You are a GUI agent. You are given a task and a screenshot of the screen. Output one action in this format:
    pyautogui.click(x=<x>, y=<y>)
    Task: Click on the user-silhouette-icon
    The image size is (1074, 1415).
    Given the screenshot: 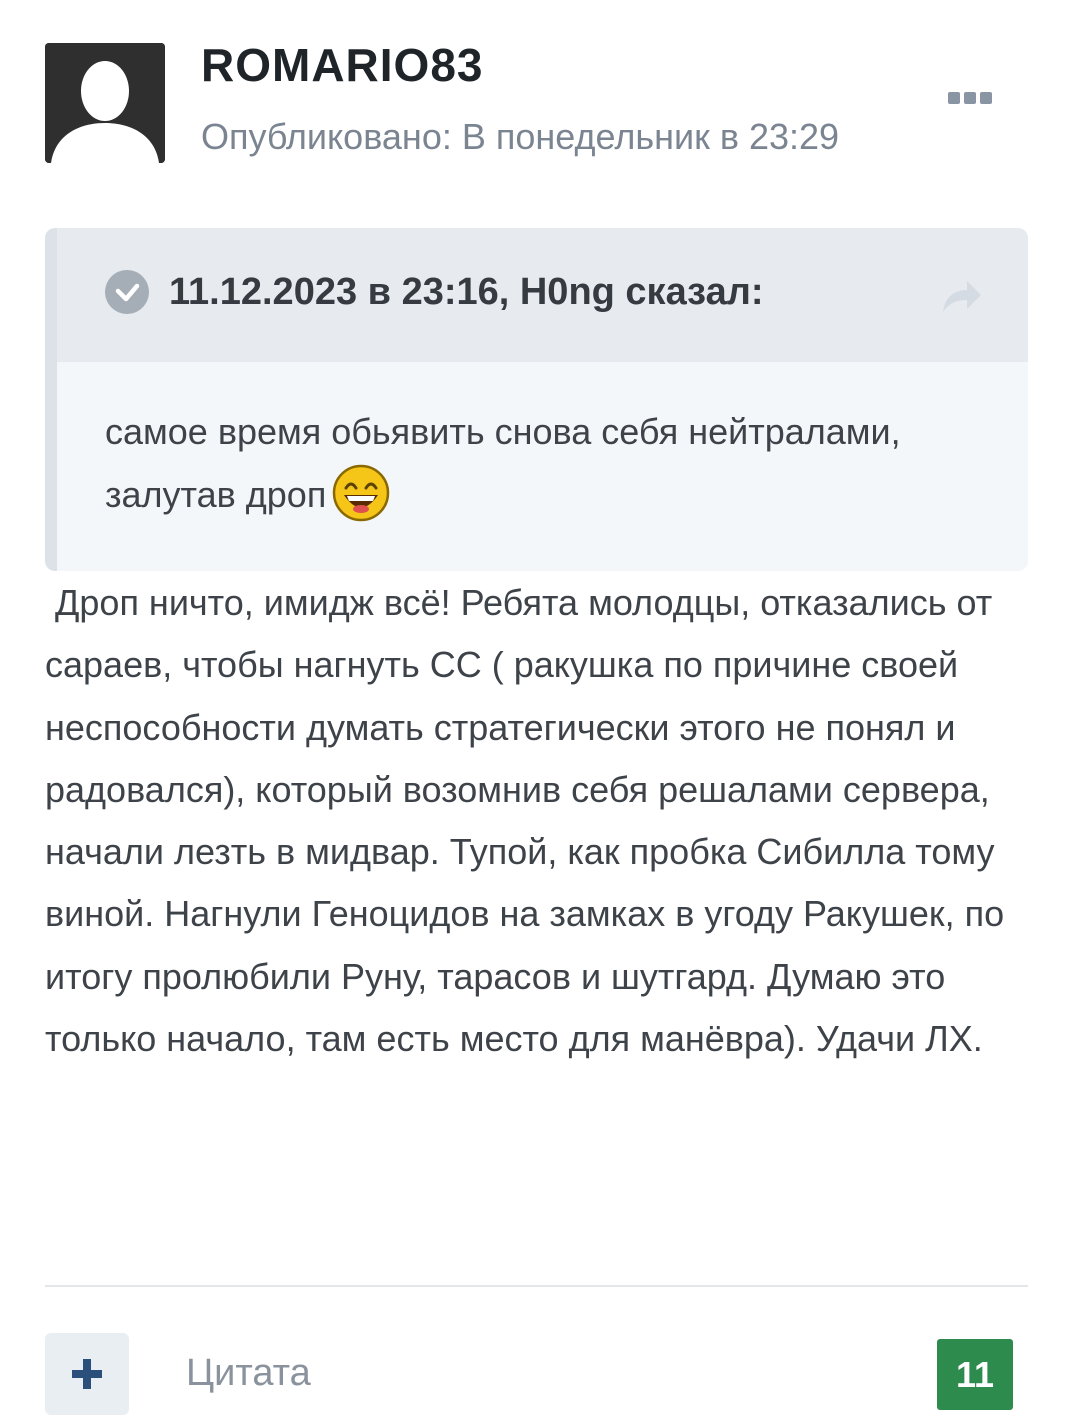 What is the action you would take?
    pyautogui.click(x=105, y=103)
    